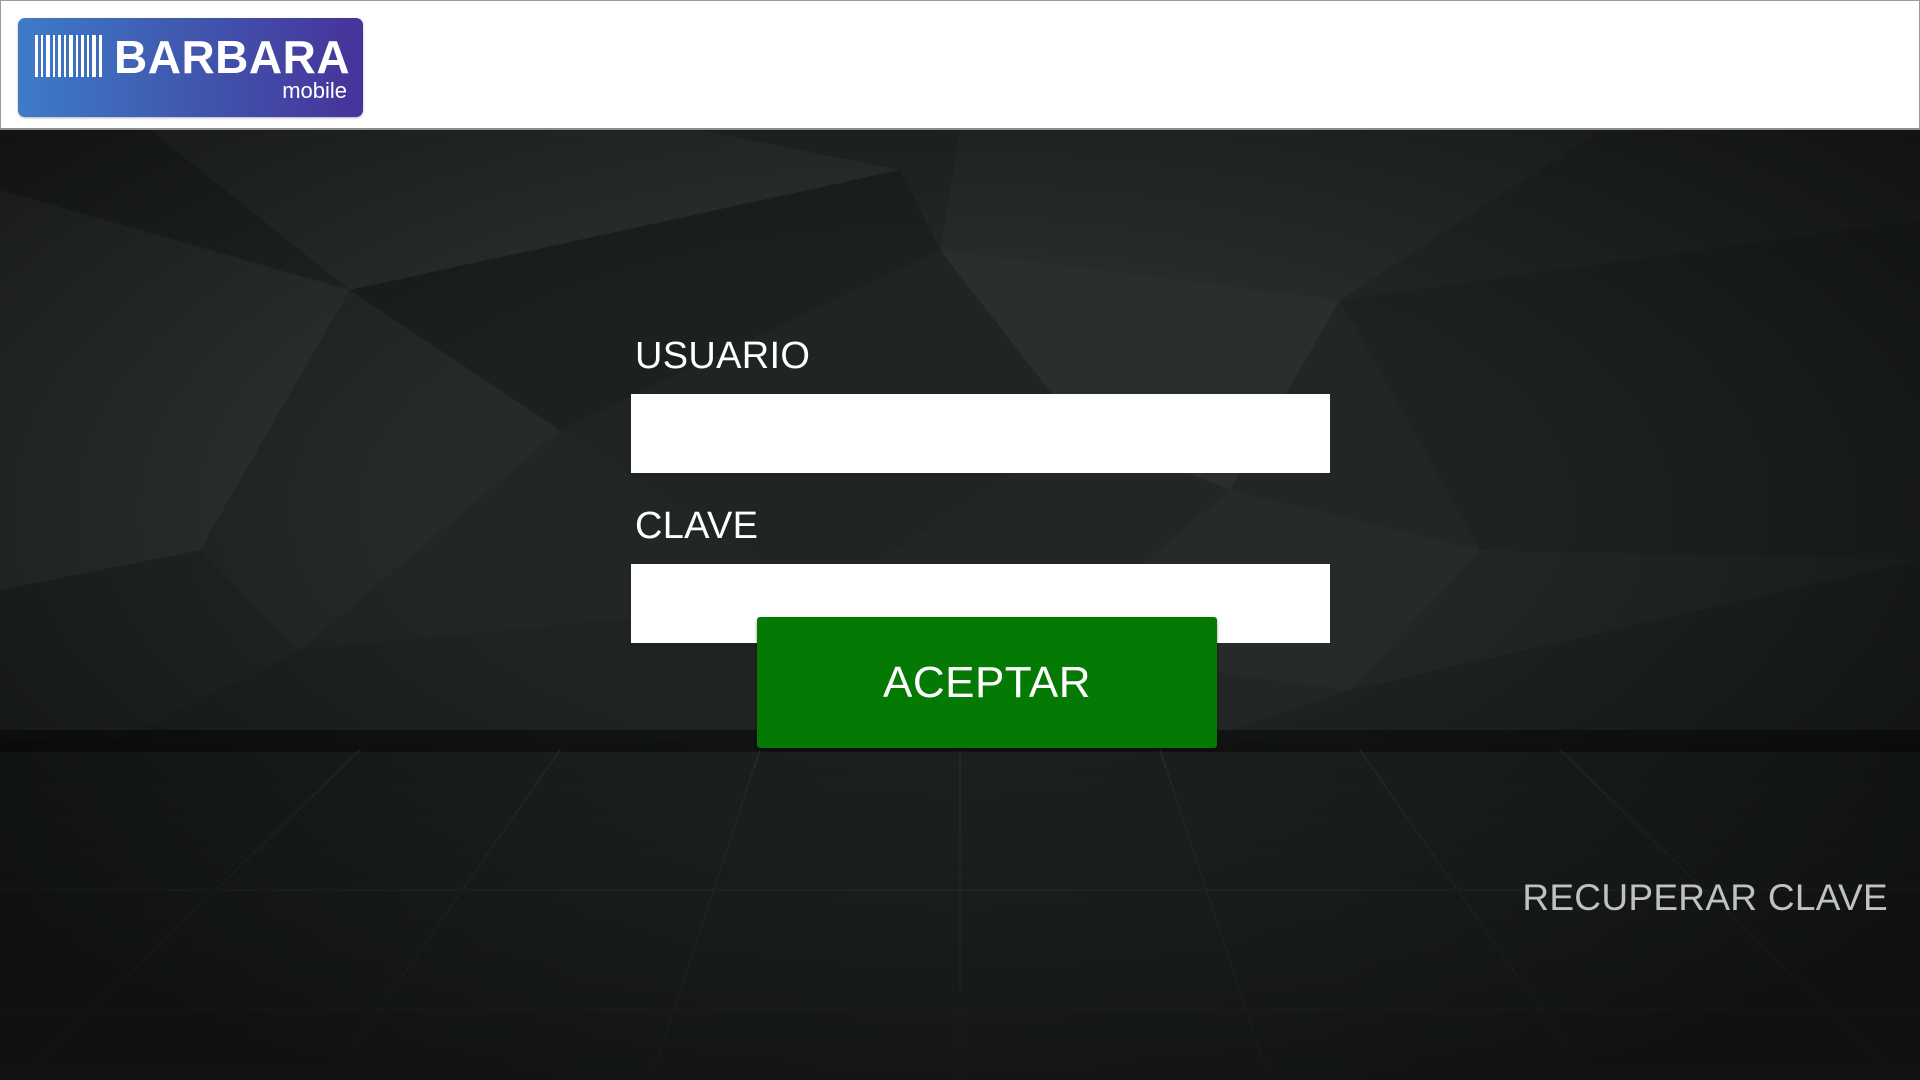  Describe the element at coordinates (980, 433) in the screenshot. I see `username-input` at that location.